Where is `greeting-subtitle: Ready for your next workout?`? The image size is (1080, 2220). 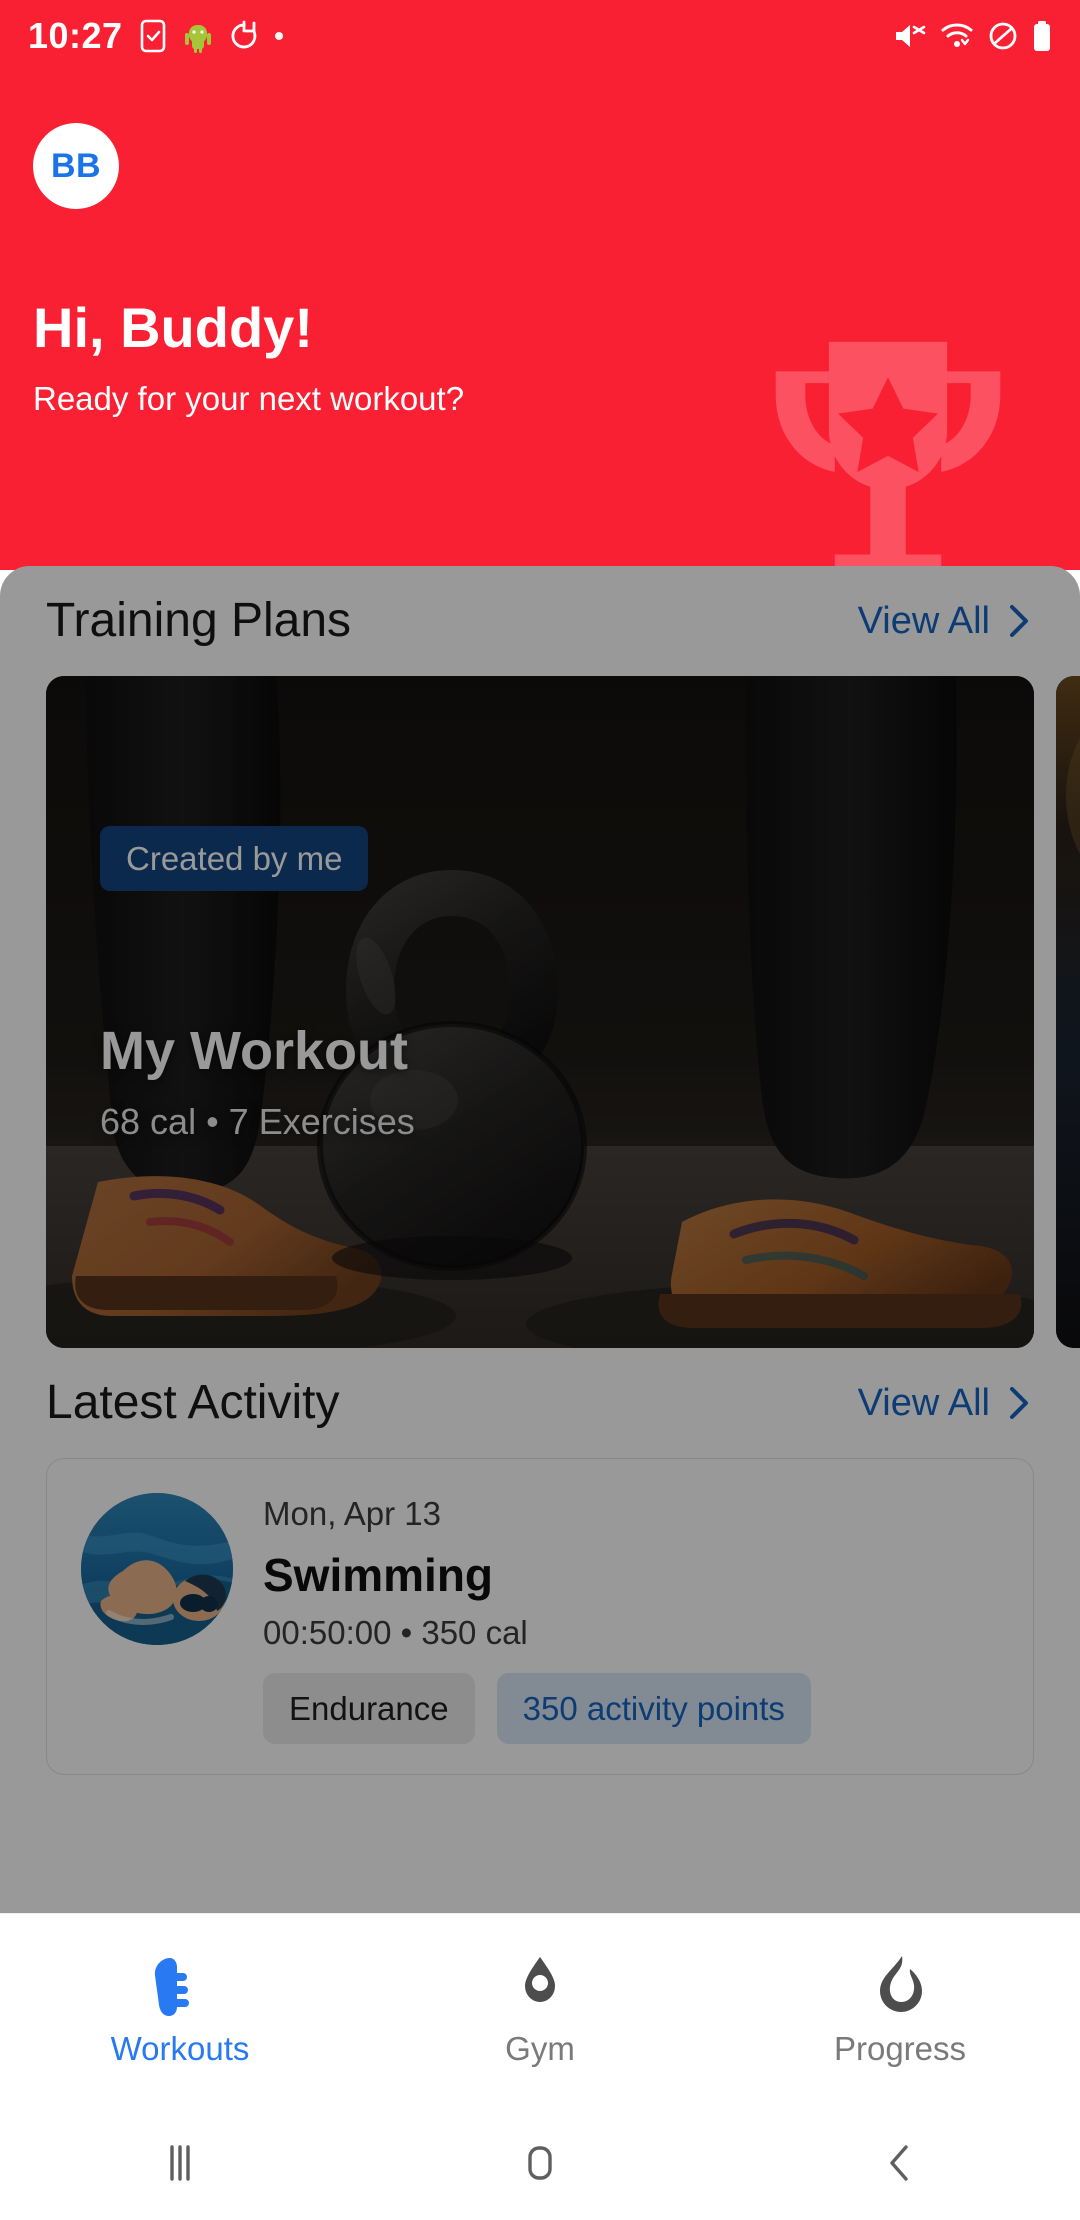 greeting-subtitle: Ready for your next workout? is located at coordinates (249, 398).